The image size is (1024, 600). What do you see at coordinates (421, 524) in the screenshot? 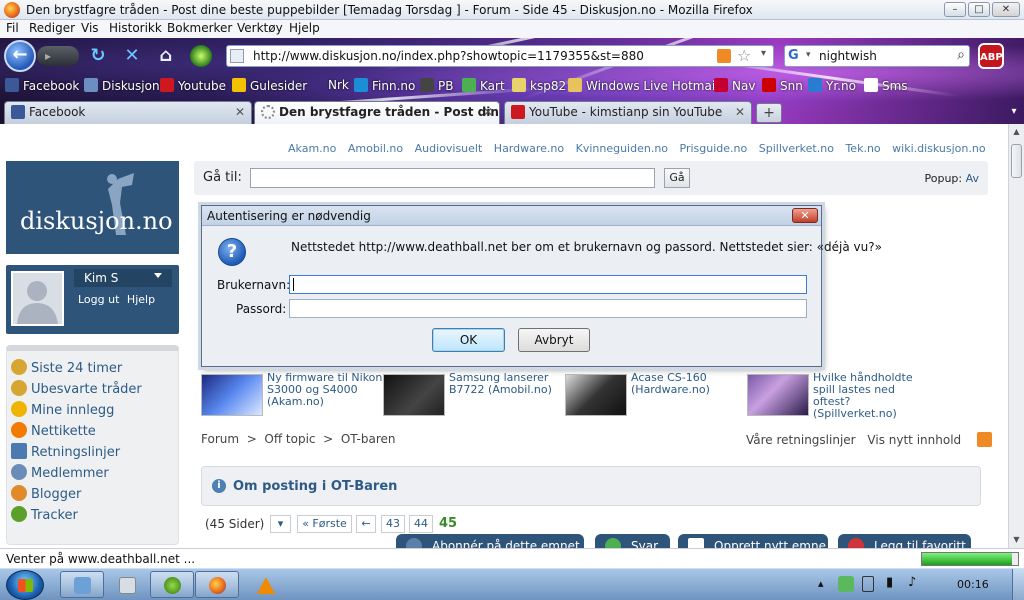
I see `page-44-button: 44` at bounding box center [421, 524].